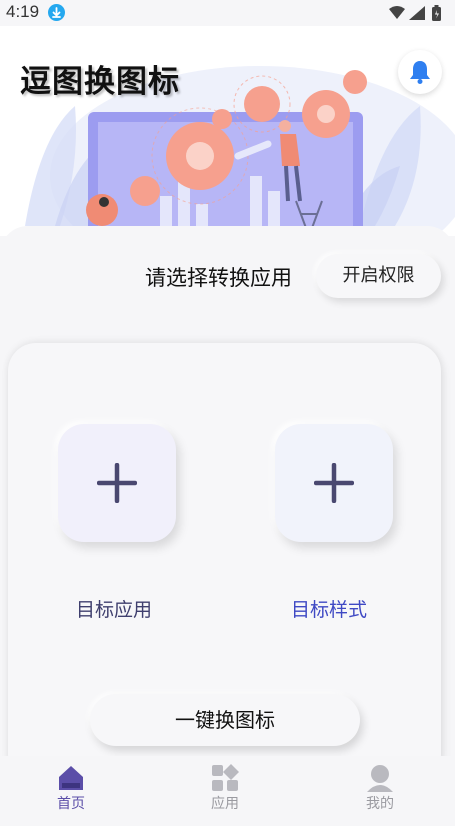 The width and height of the screenshot is (455, 826). I want to click on target-app-picker, so click(117, 483).